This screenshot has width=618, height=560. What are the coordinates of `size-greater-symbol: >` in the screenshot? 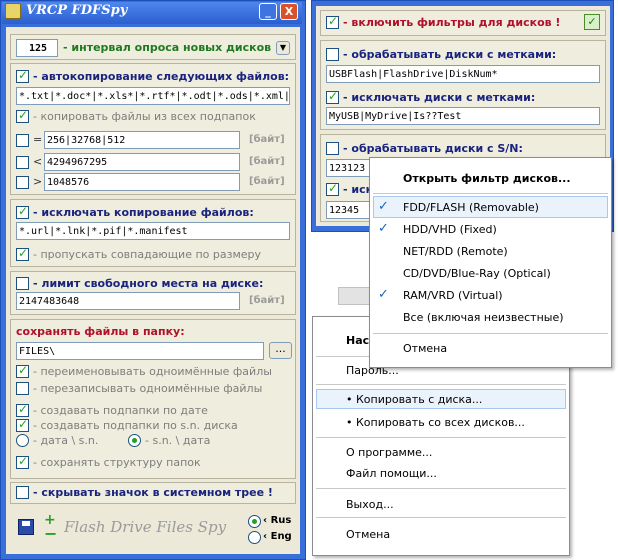 It's located at (38, 181).